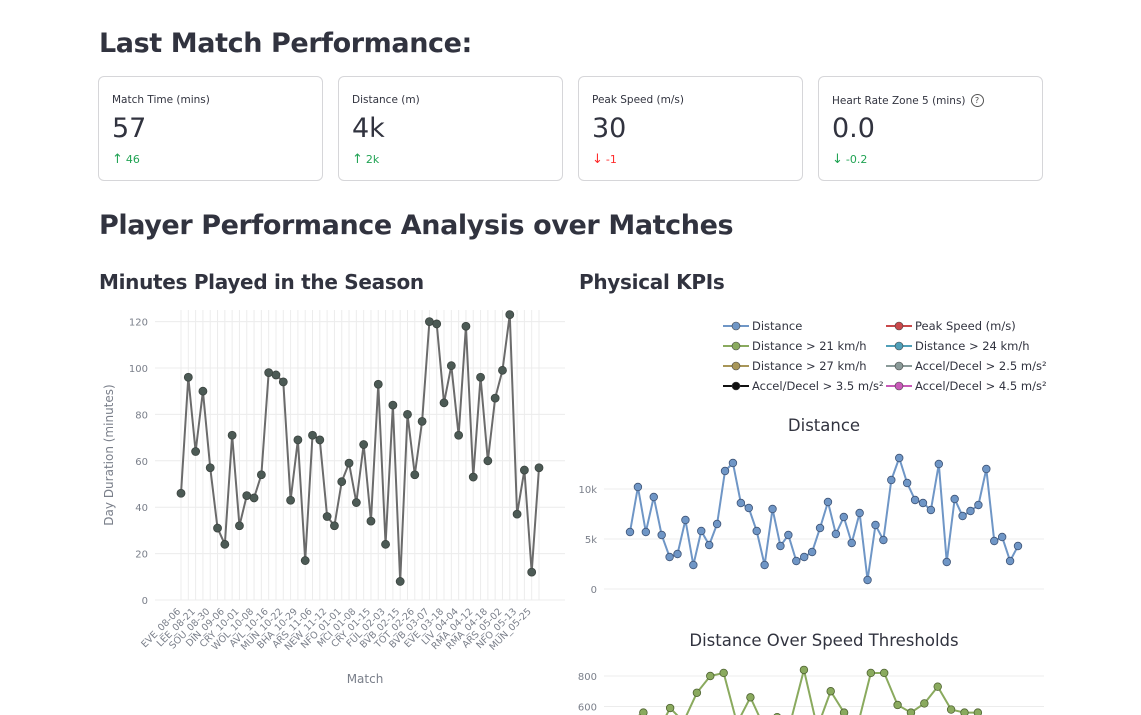 This screenshot has height=715, width=1141. Describe the element at coordinates (365, 679) in the screenshot. I see `x-axis-label: Match` at that location.